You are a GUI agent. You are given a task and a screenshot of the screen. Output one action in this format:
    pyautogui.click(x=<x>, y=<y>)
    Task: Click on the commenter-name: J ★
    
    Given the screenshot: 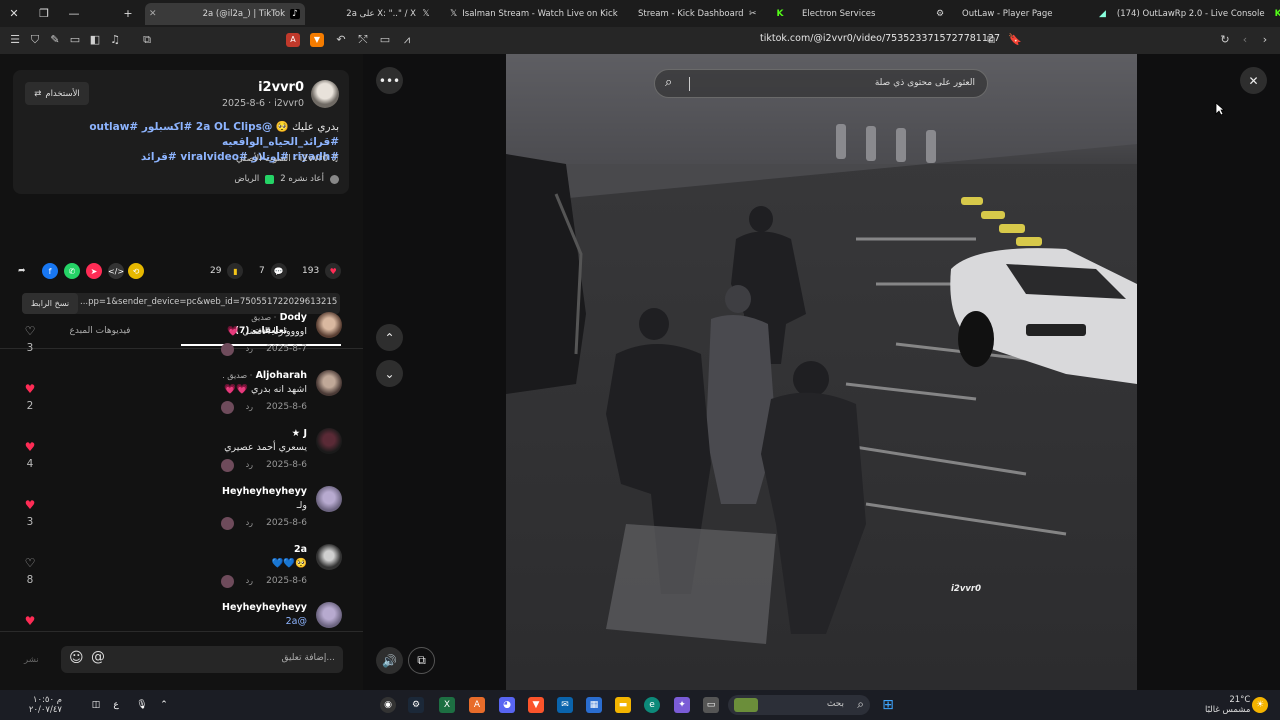 What is the action you would take?
    pyautogui.click(x=299, y=433)
    